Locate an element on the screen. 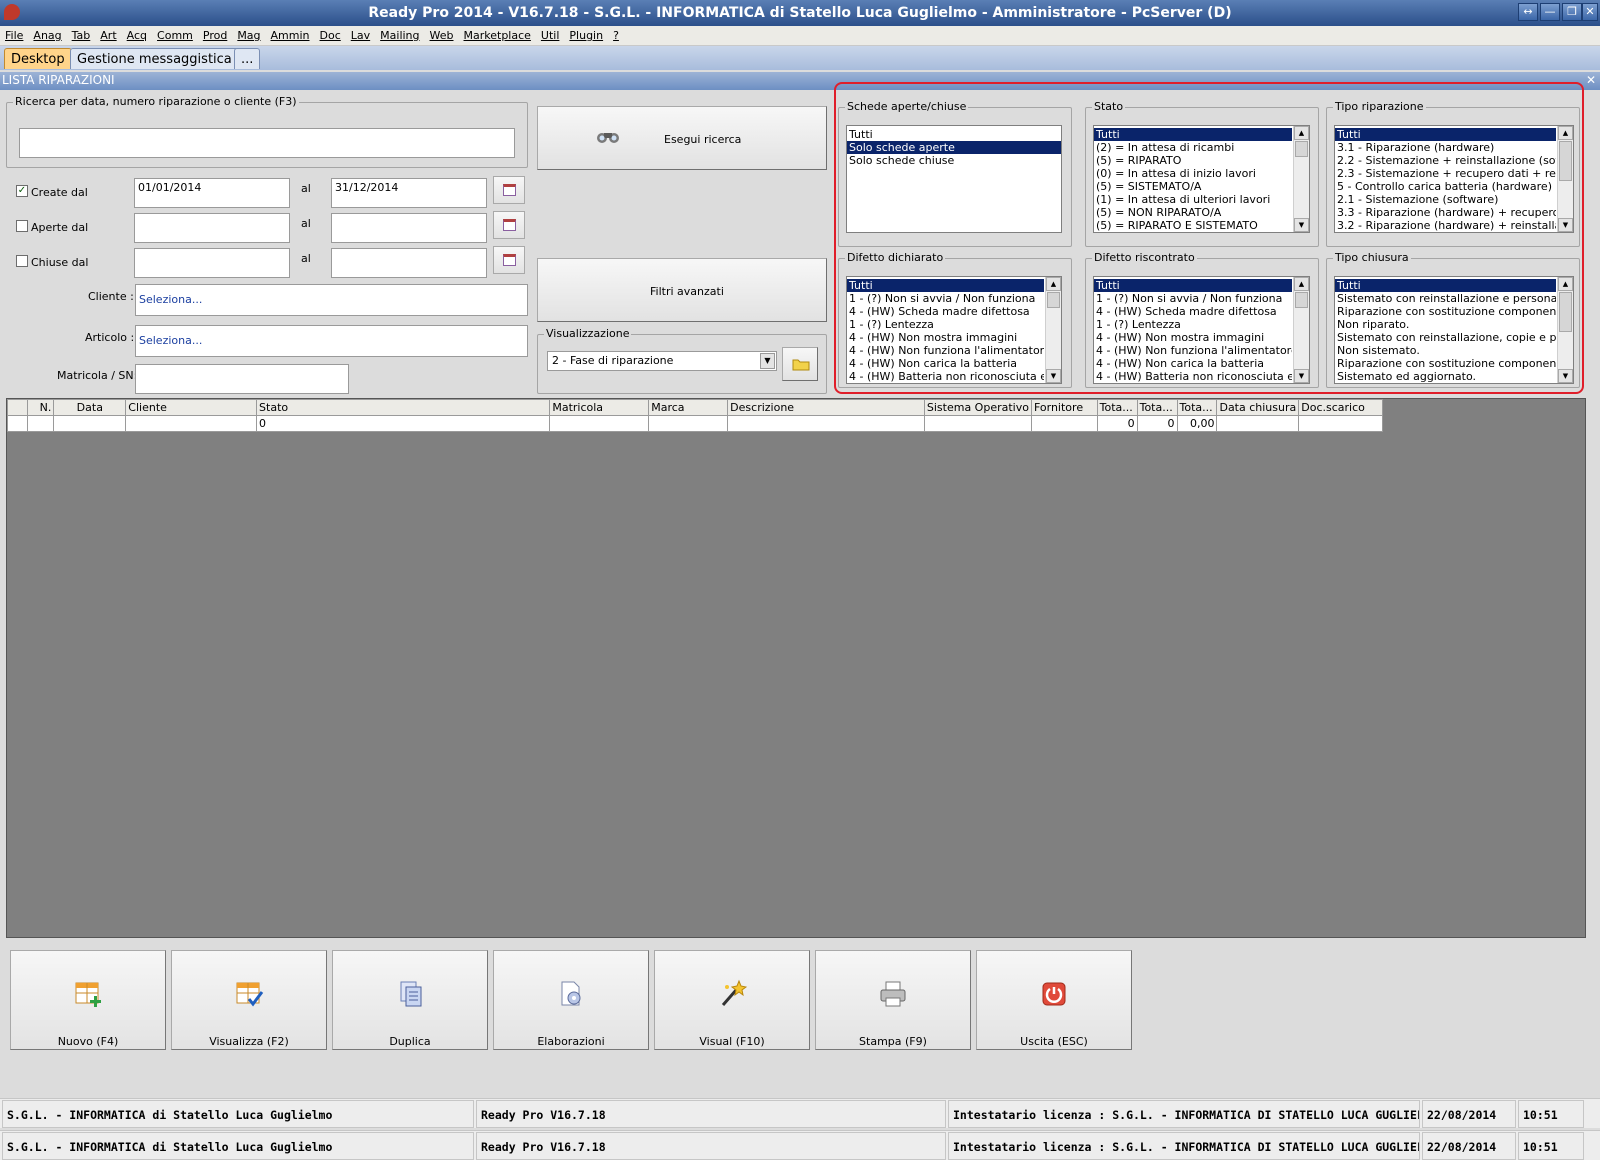  menu-help: ? is located at coordinates (616, 34).